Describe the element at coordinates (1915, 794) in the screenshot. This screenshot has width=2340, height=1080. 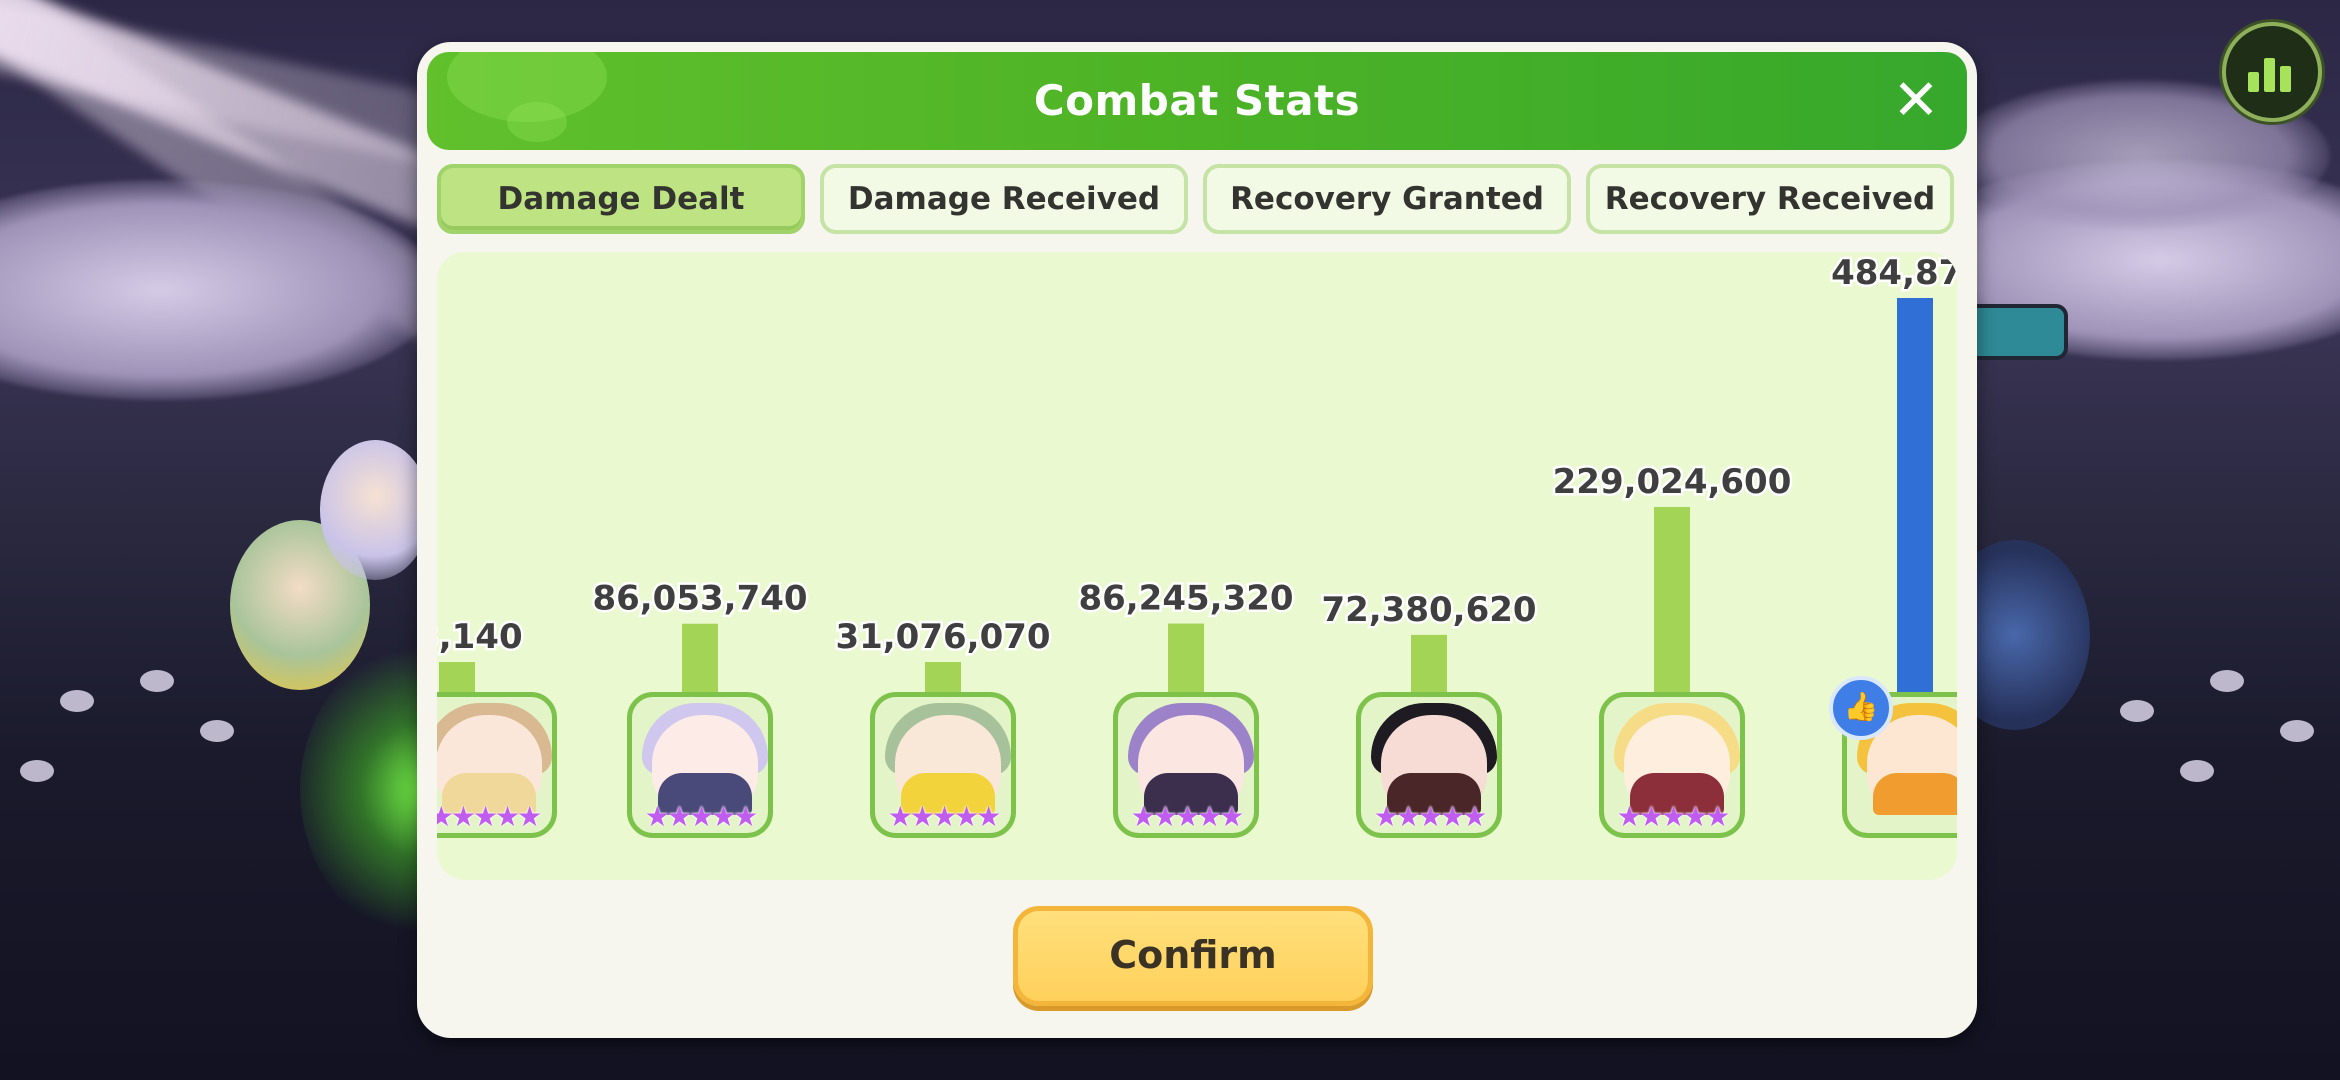
I see `character-body` at that location.